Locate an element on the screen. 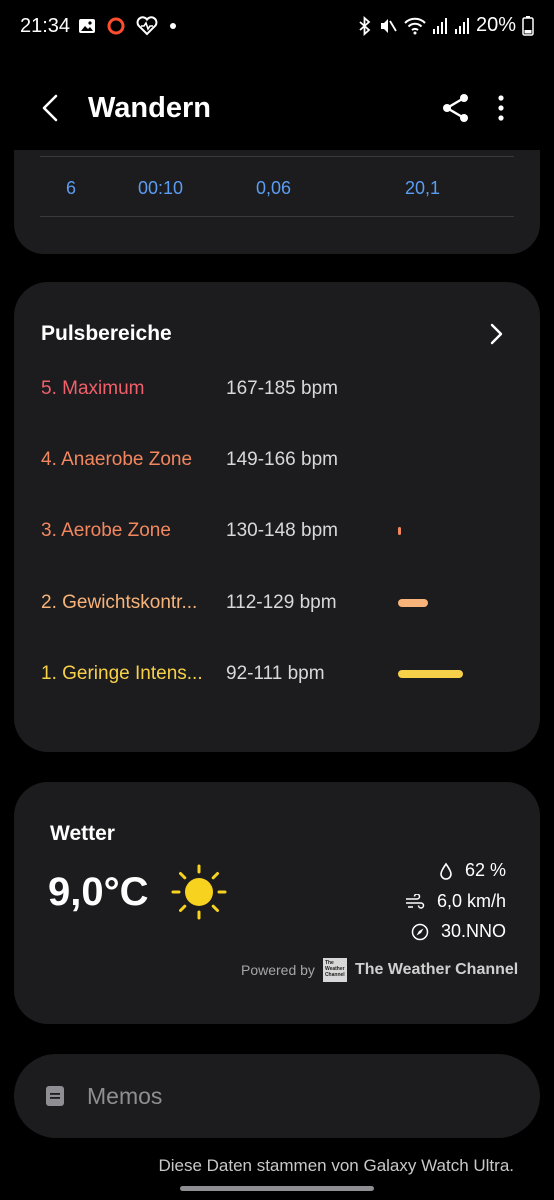  back-button is located at coordinates (52, 108).